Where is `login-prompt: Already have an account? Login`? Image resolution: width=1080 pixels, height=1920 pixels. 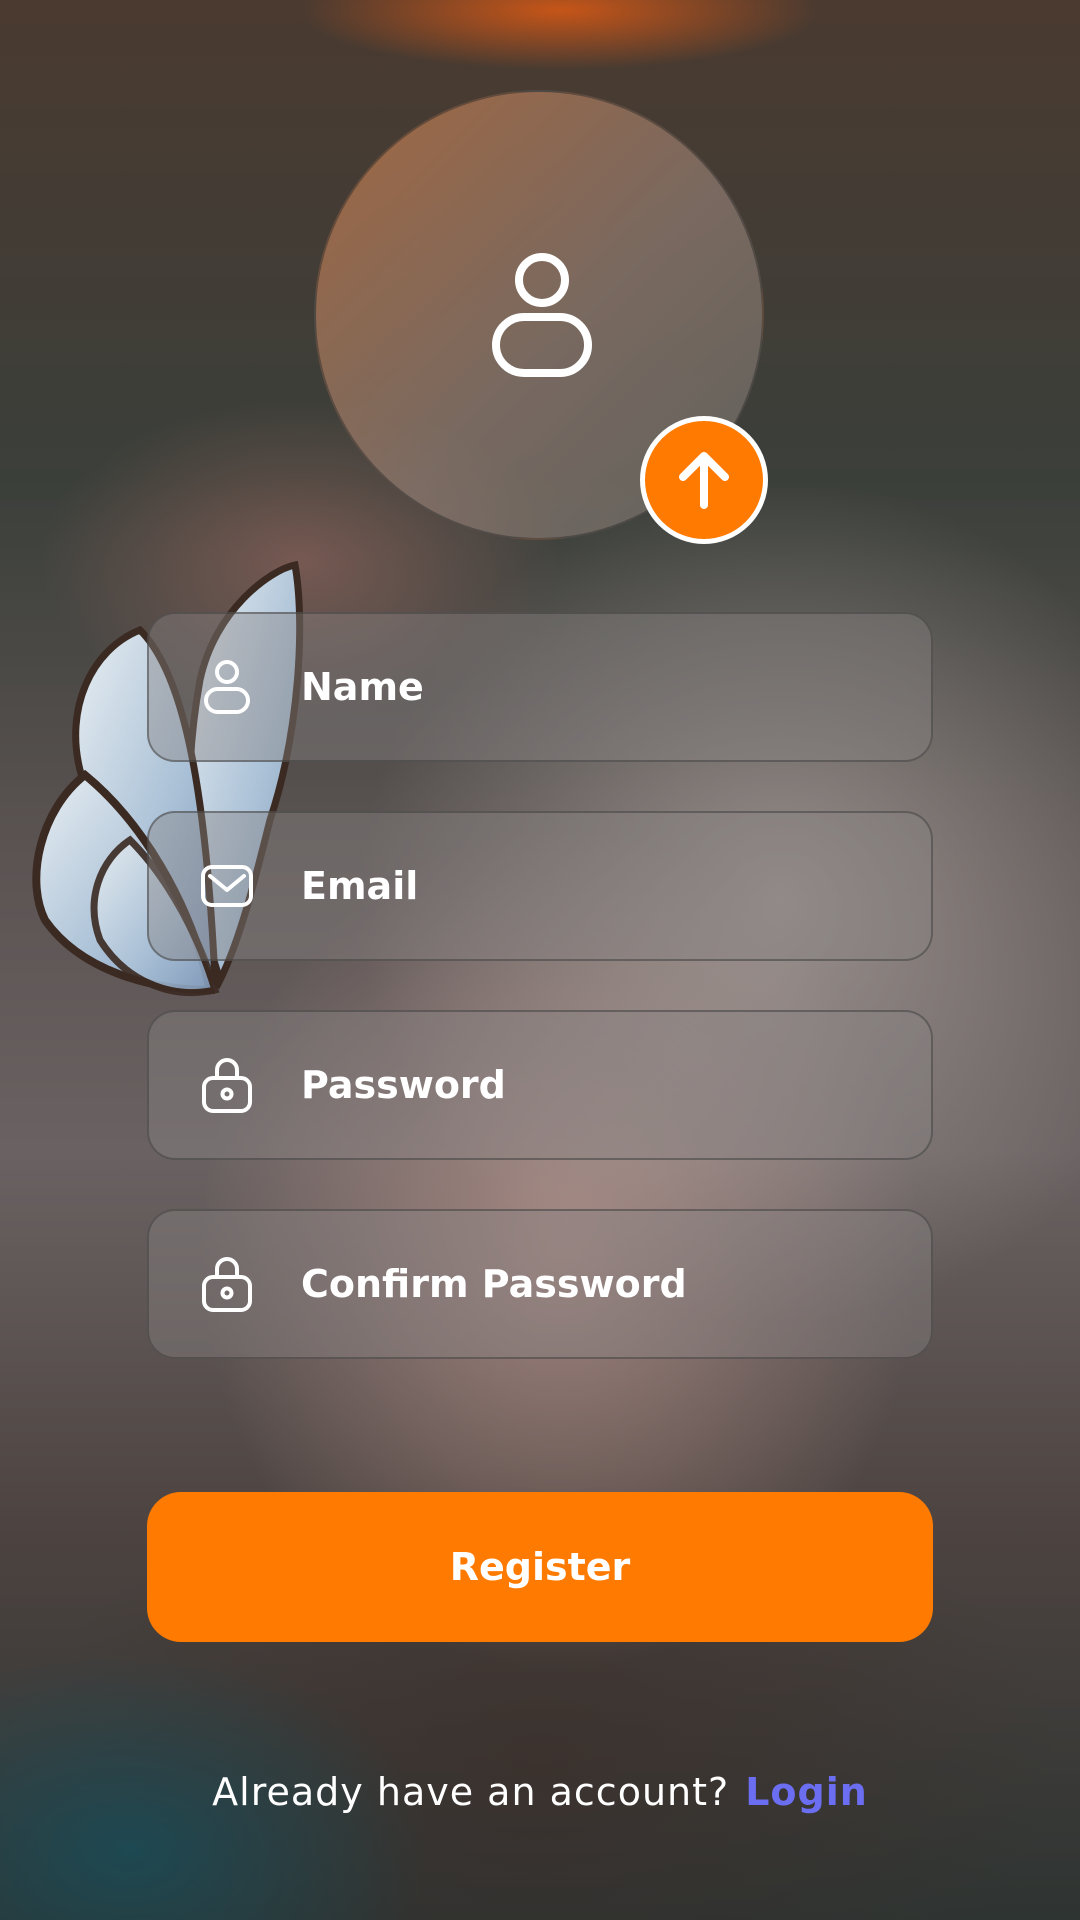 login-prompt: Already have an account? Login is located at coordinates (540, 1792).